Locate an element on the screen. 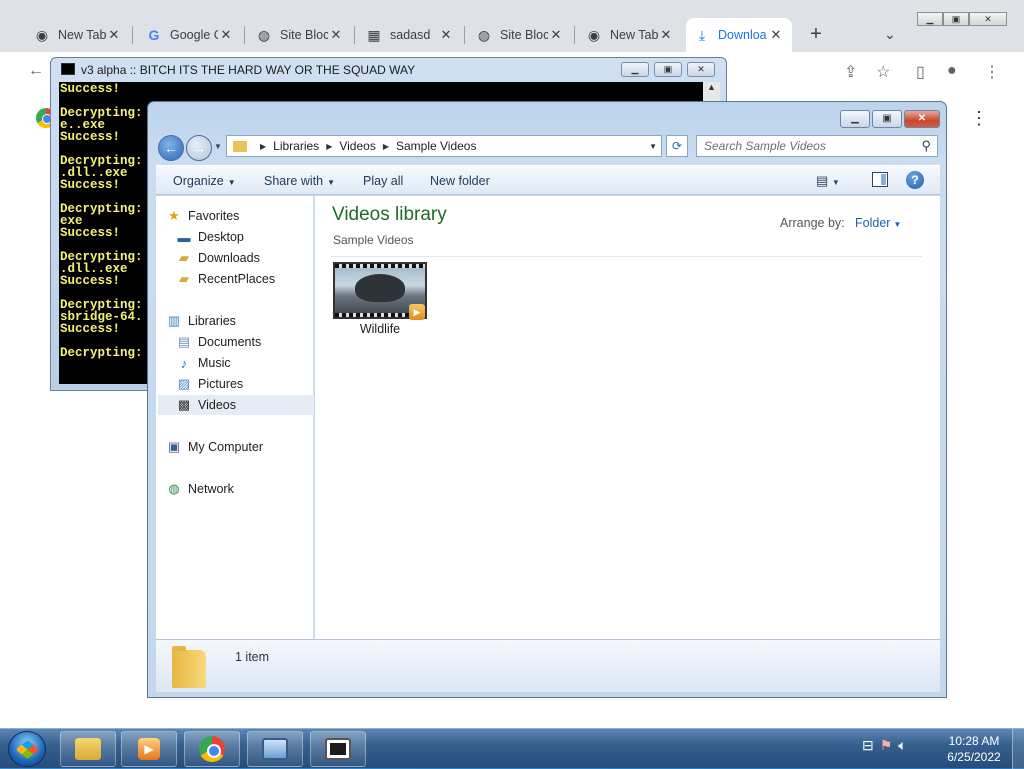  explorer-maximize-button: ▣ is located at coordinates (887, 119).